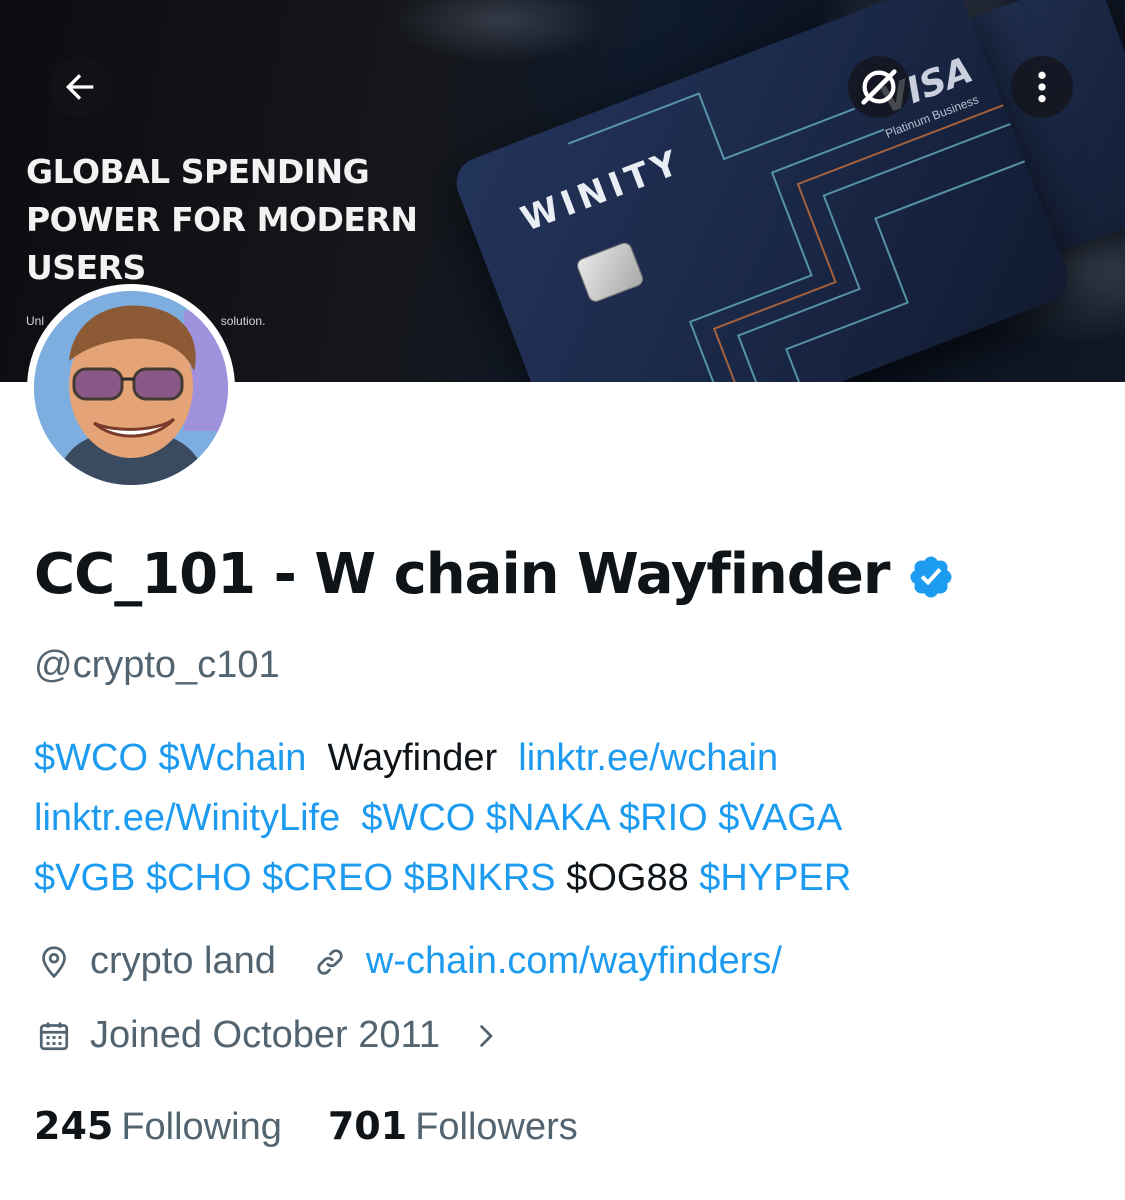  What do you see at coordinates (157, 665) in the screenshot?
I see `profile-handle: @crypto_c101` at bounding box center [157, 665].